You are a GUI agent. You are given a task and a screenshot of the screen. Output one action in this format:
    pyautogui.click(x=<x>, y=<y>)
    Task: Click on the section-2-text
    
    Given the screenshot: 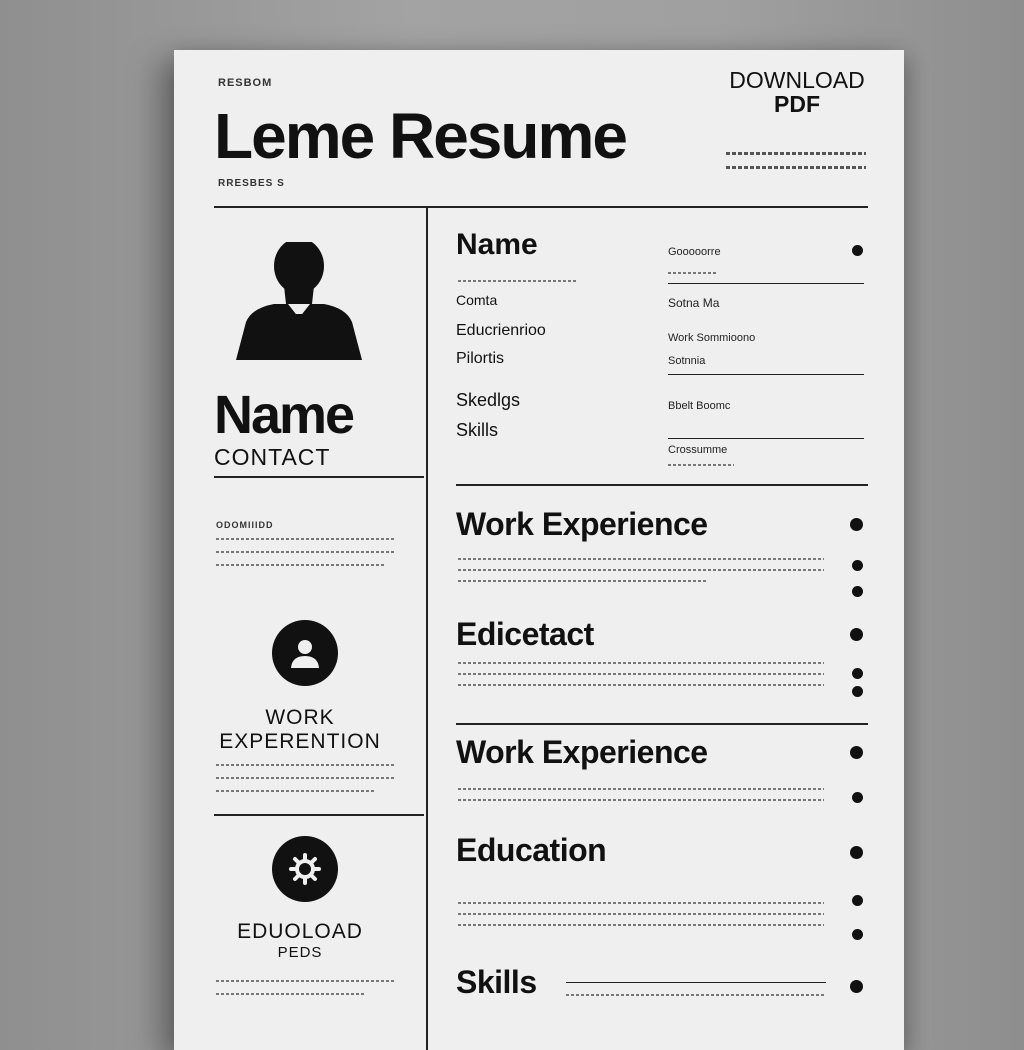 What is the action you would take?
    pyautogui.click(x=641, y=678)
    